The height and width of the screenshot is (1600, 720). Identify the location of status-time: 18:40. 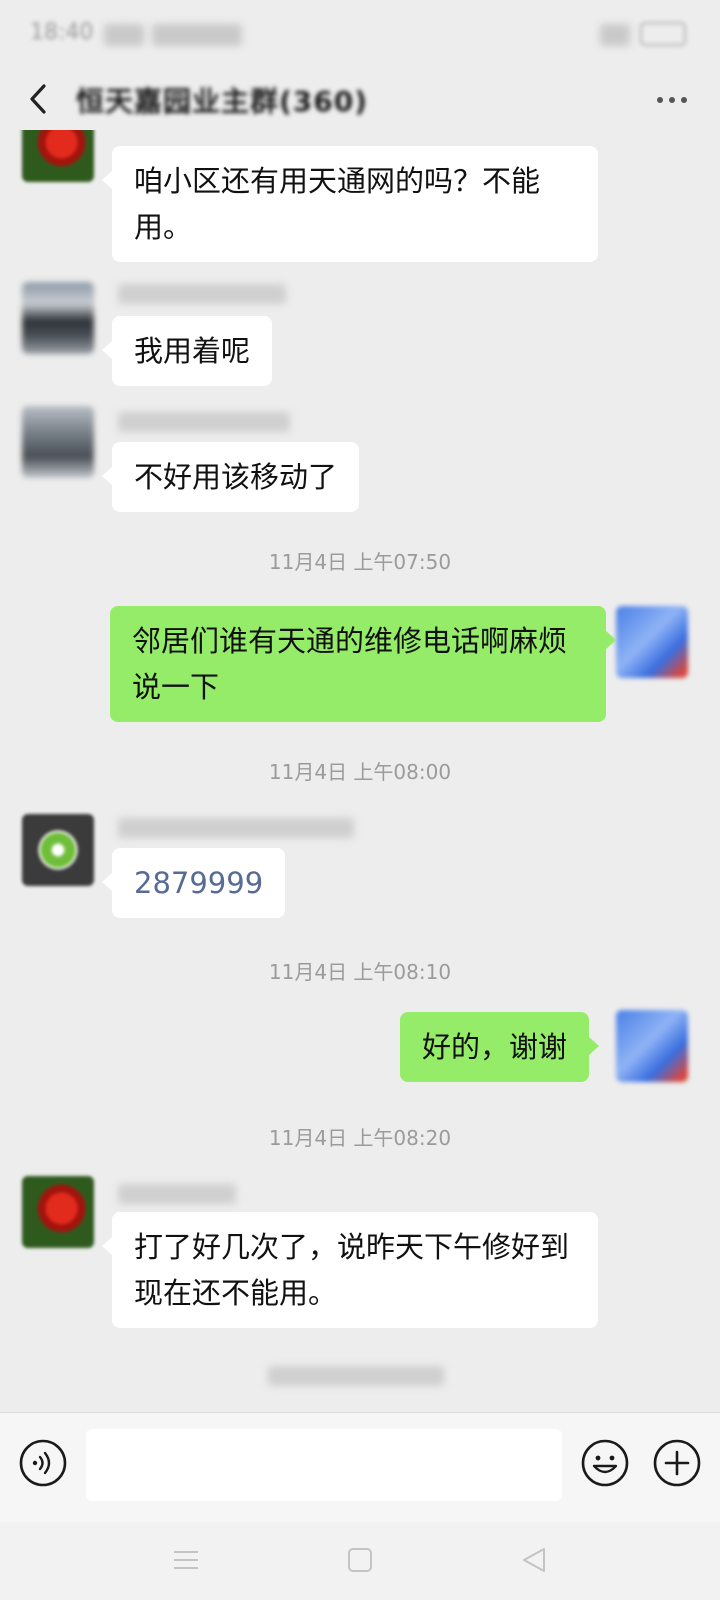
(62, 32).